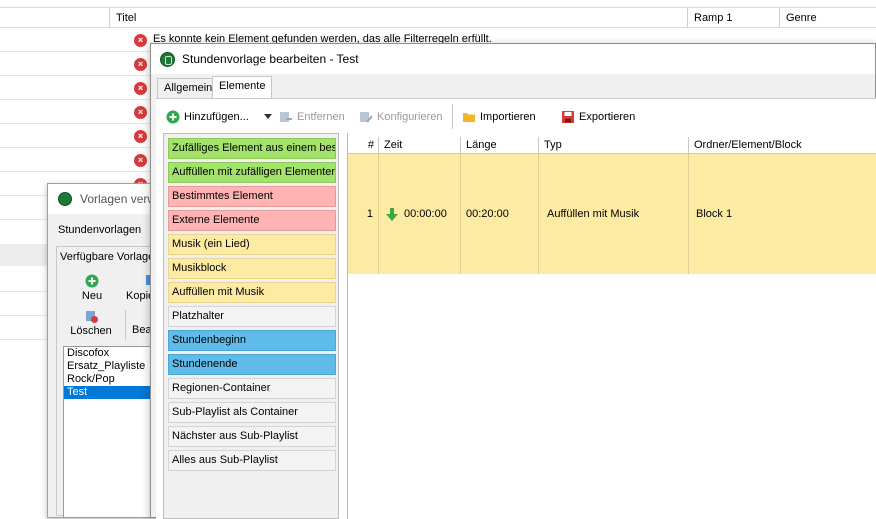 This screenshot has height=519, width=876. Describe the element at coordinates (252, 220) in the screenshot. I see `element-type-external: Externe Elemente` at that location.